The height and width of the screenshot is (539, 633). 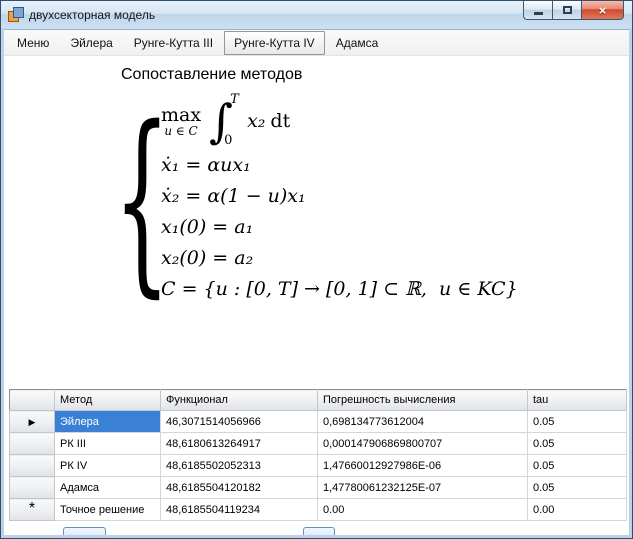 I want to click on cell-functional: 46,3071514056966, so click(x=239, y=421).